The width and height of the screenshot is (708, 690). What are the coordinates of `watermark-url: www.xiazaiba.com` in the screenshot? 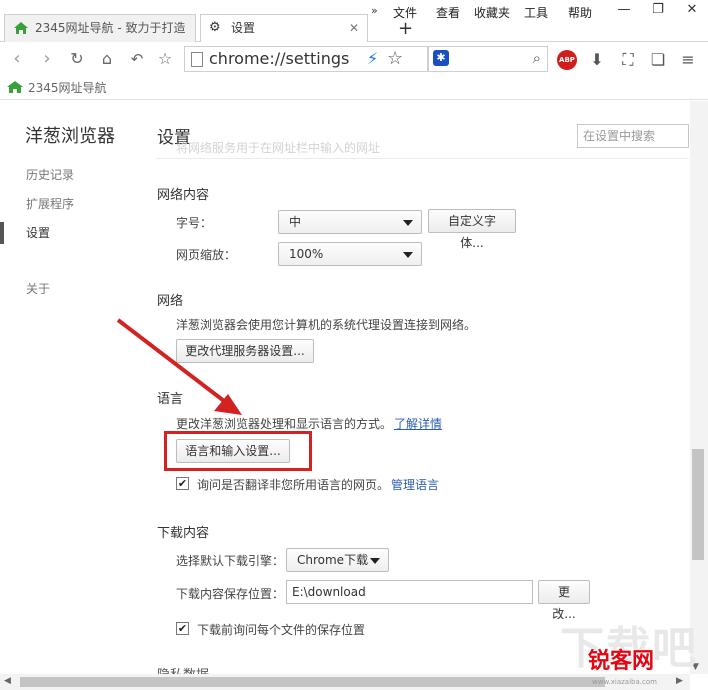 It's located at (624, 682).